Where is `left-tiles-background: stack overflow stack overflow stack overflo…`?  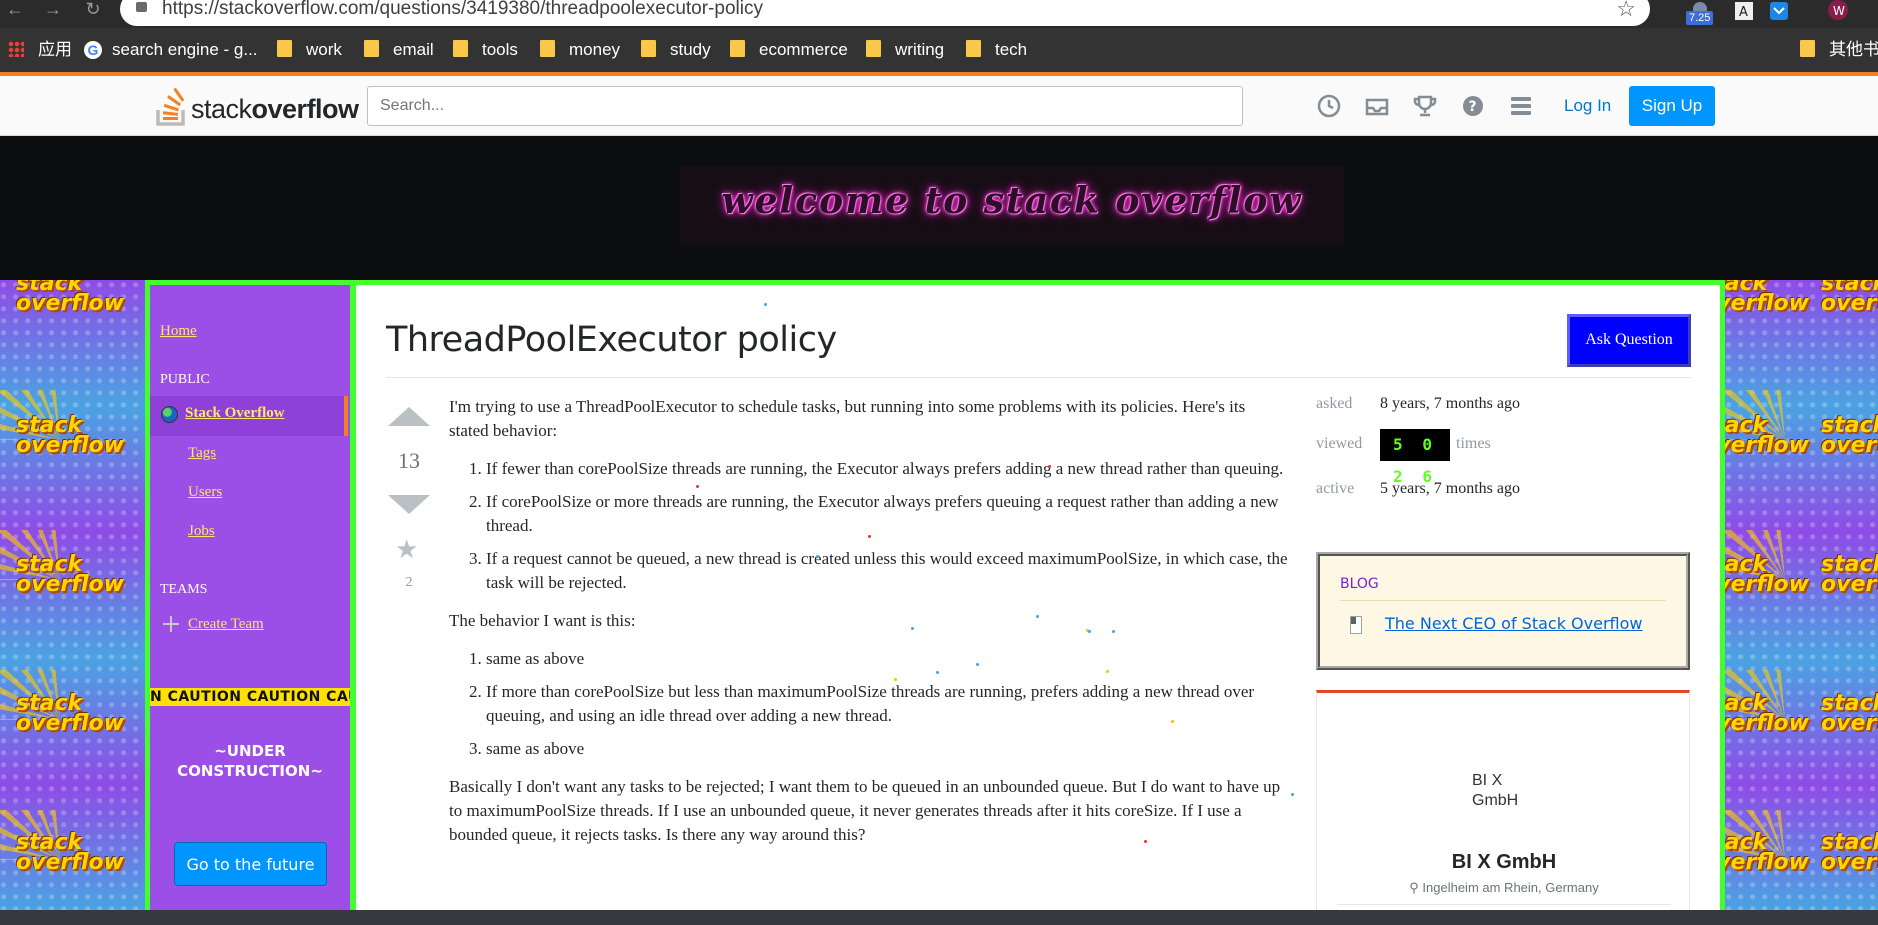
left-tiles-background: stack overflow stack overflow stack overflo… is located at coordinates (74, 595).